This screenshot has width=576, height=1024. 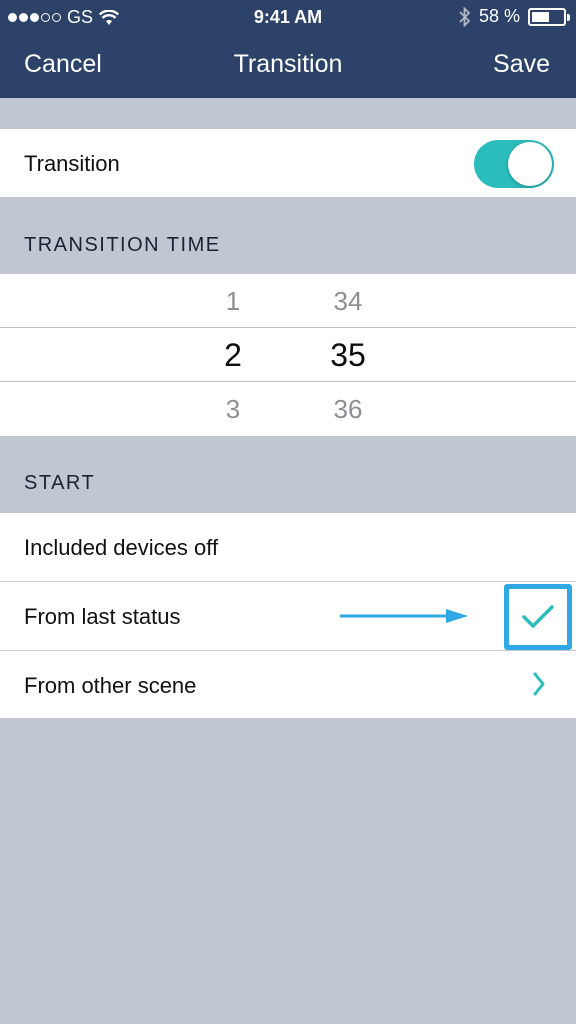 I want to click on battery-percent: 58 %, so click(x=499, y=16).